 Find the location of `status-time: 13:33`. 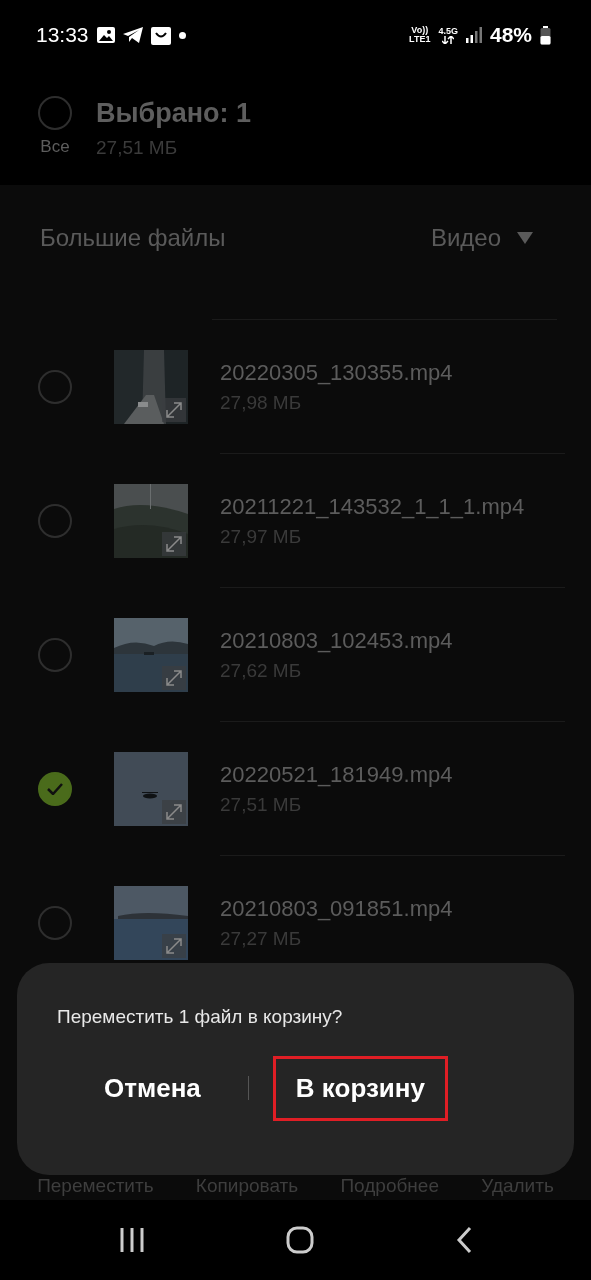

status-time: 13:33 is located at coordinates (62, 35).